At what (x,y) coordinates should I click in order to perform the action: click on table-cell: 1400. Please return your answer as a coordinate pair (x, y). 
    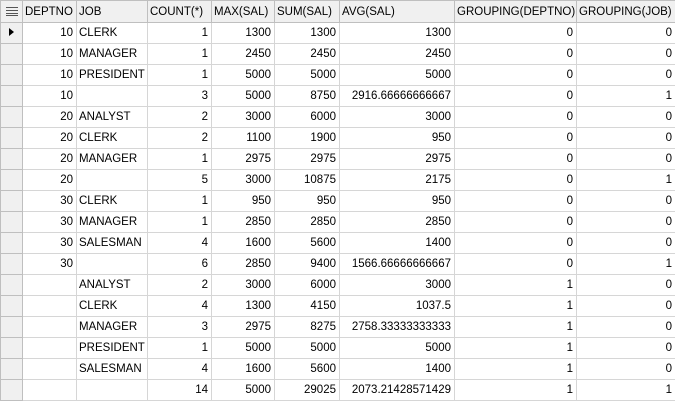
    Looking at the image, I should click on (397, 243).